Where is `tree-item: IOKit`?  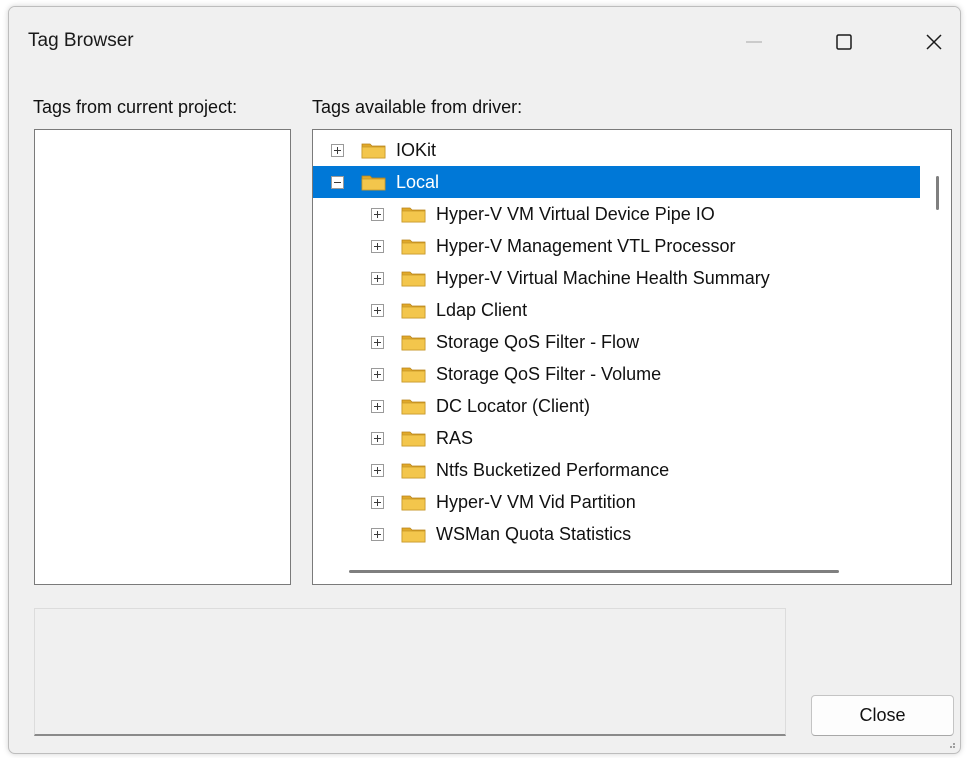
tree-item: IOKit is located at coordinates (616, 150).